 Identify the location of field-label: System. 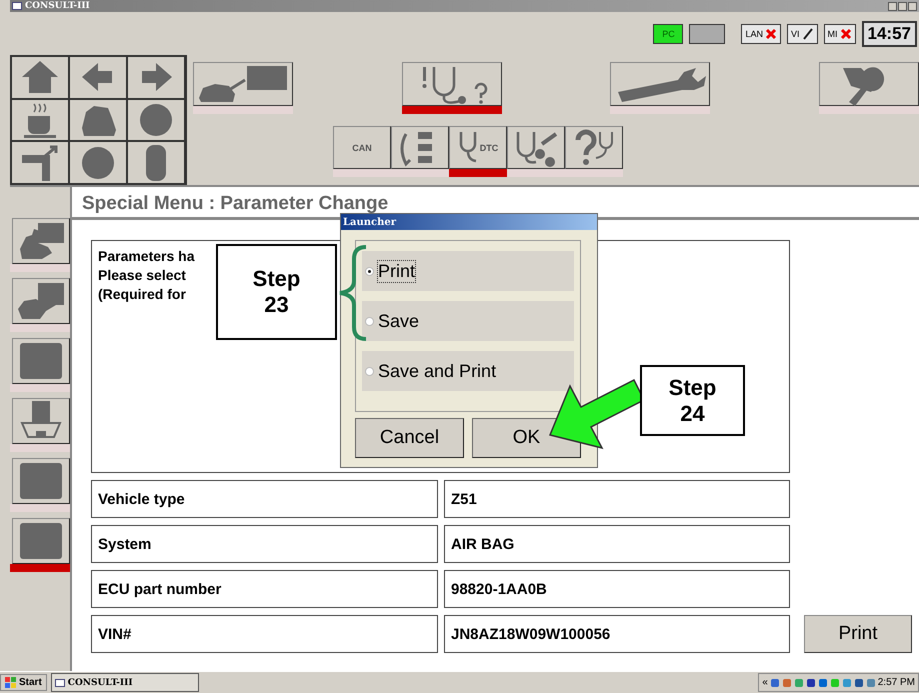
(264, 544).